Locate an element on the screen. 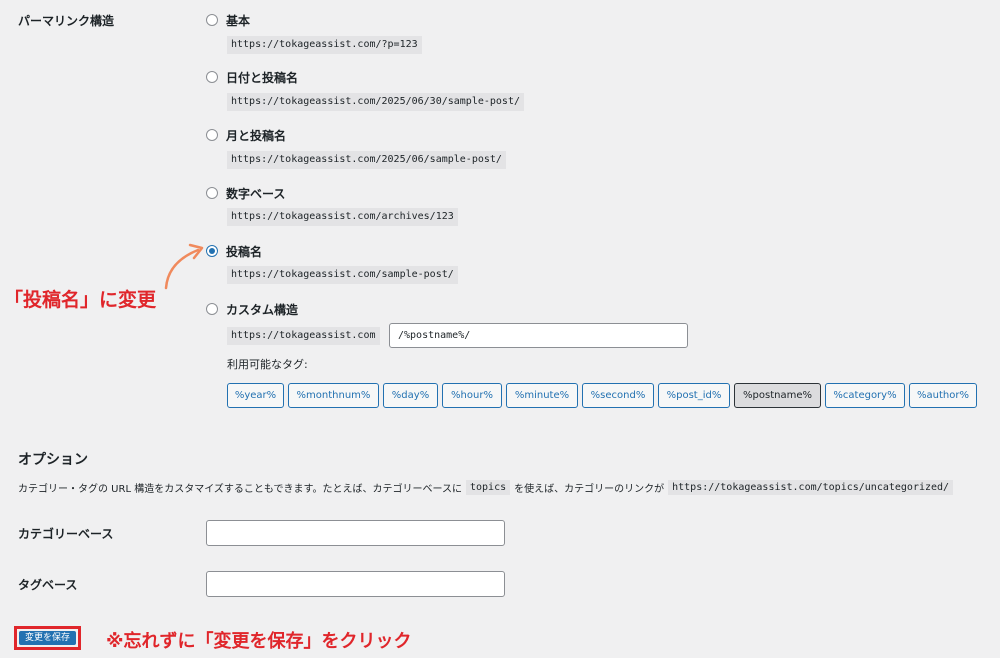 The image size is (1000, 658). custom-base-url: https://tokageassist.com is located at coordinates (303, 336).